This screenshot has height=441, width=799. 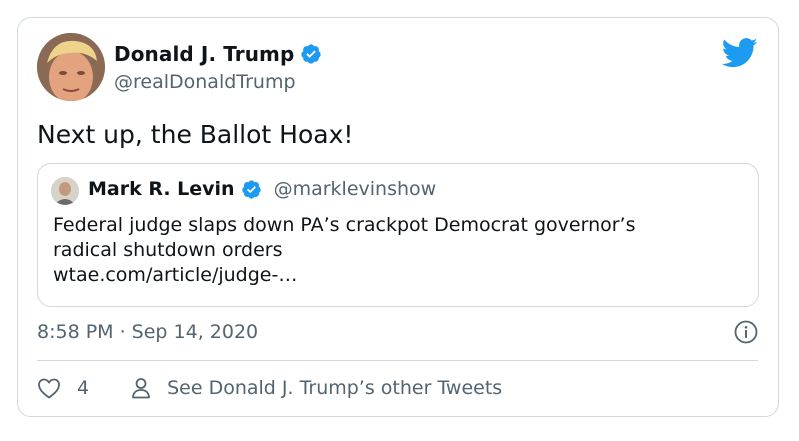 What do you see at coordinates (65, 191) in the screenshot?
I see `quoted-author-avatar` at bounding box center [65, 191].